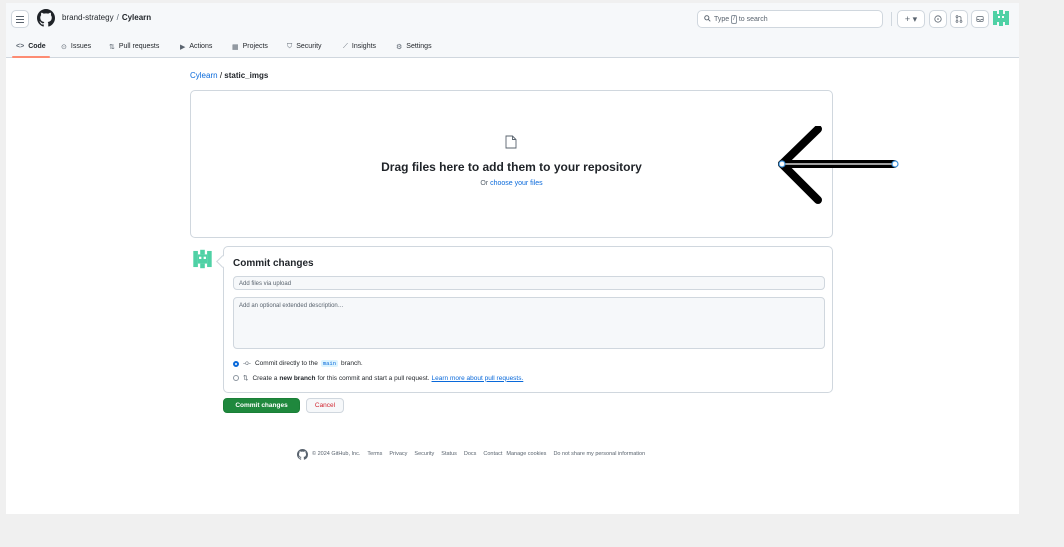 The height and width of the screenshot is (547, 1064). Describe the element at coordinates (309, 46) in the screenshot. I see `tab-label: Security` at that location.